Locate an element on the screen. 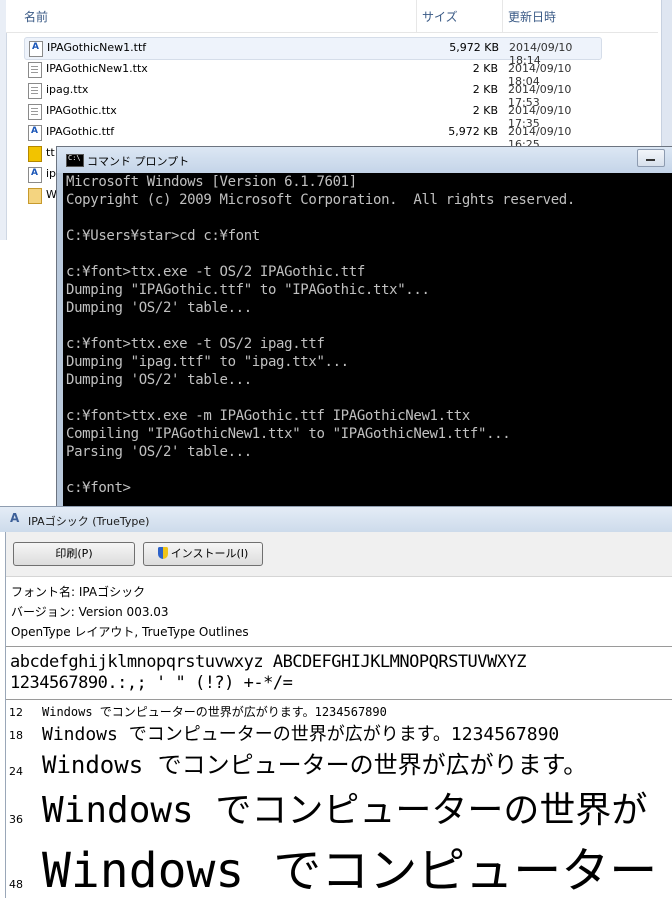  file-name: IPAGothicNew1.ttf is located at coordinates (97, 47).